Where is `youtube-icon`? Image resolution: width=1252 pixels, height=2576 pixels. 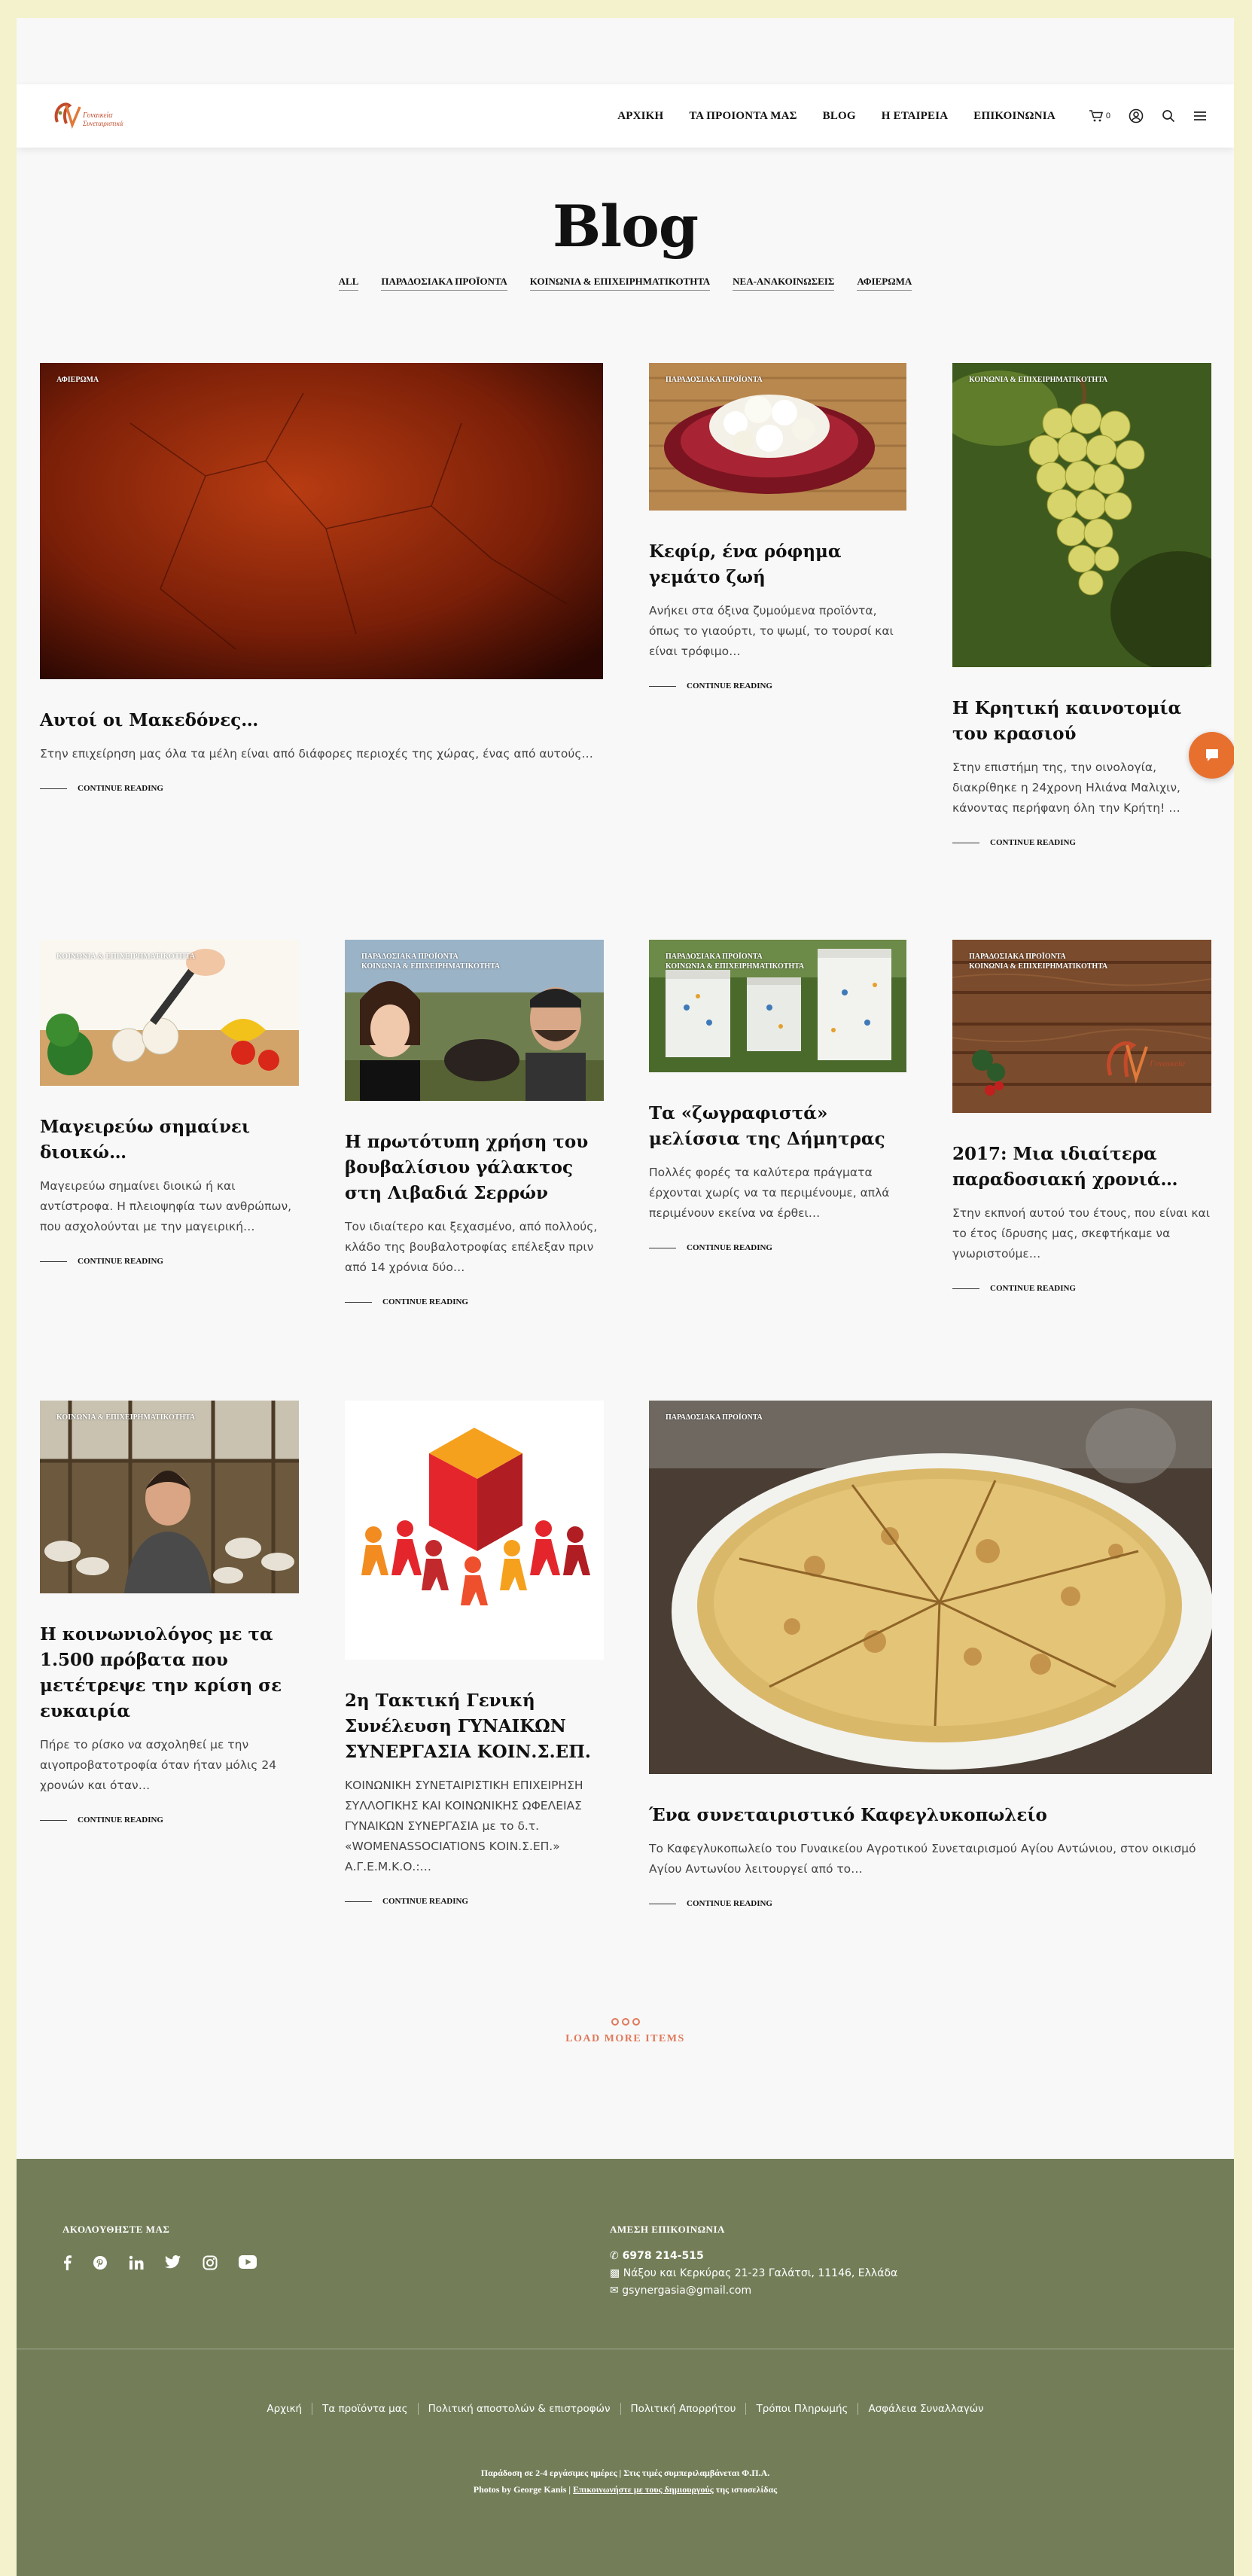
youtube-icon is located at coordinates (248, 2262).